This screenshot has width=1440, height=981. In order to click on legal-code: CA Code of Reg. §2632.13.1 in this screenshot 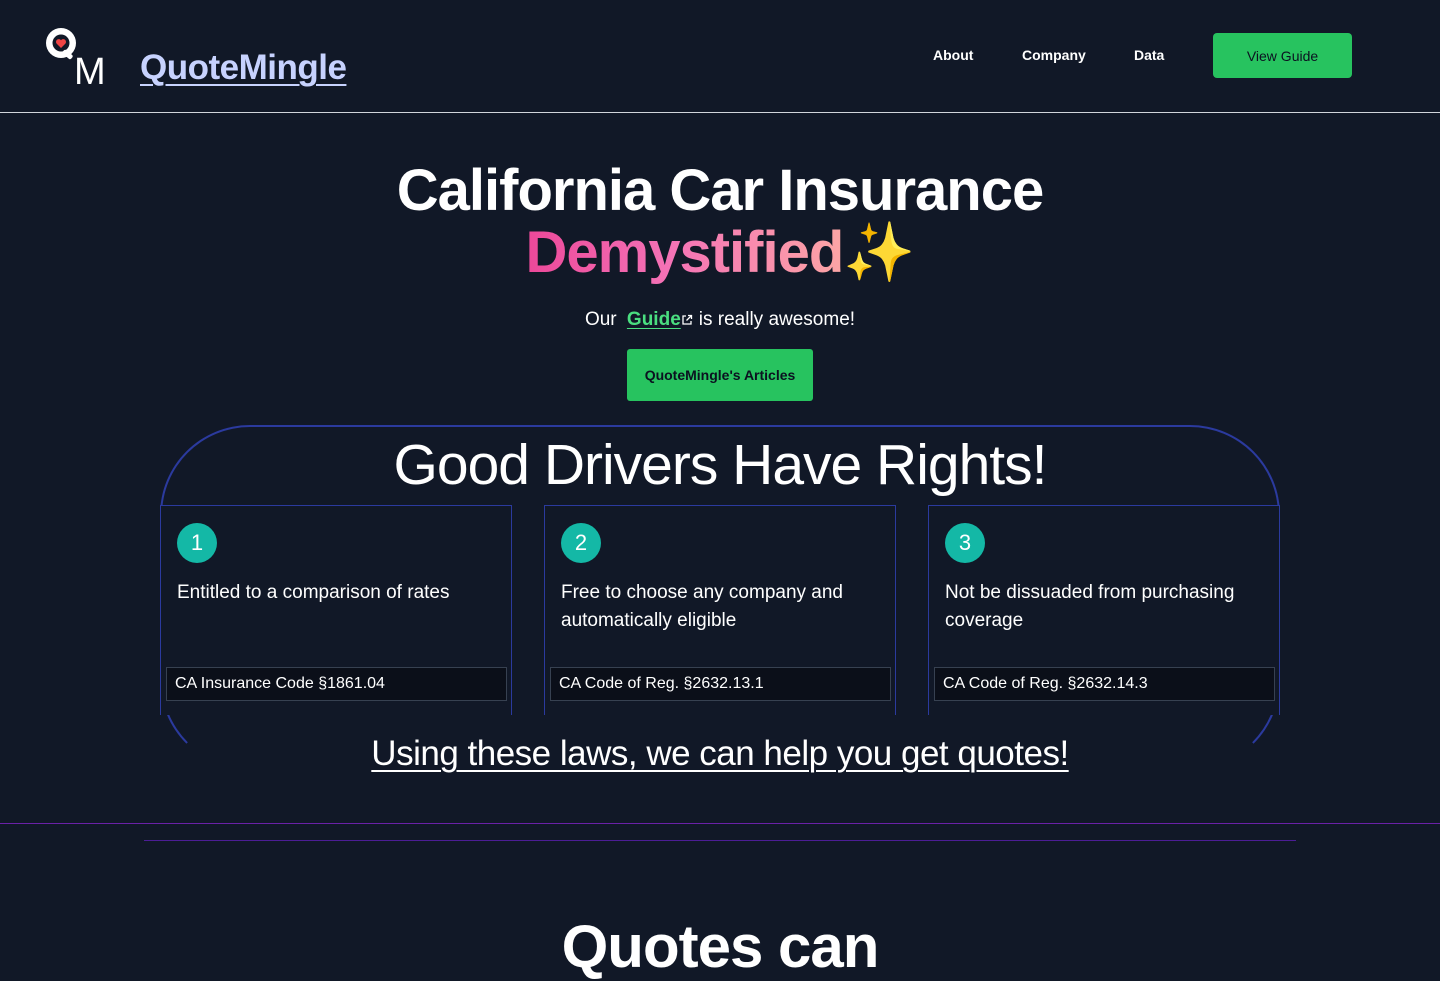, I will do `click(720, 684)`.